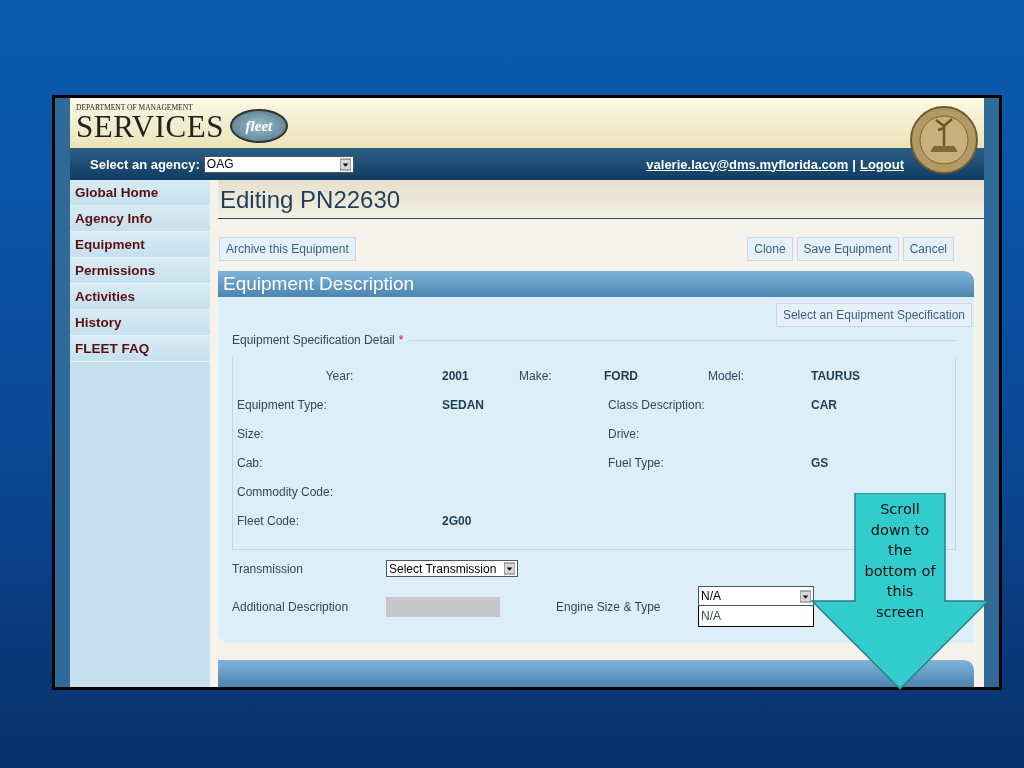  I want to click on sidebar-item: Equipment, so click(140, 245).